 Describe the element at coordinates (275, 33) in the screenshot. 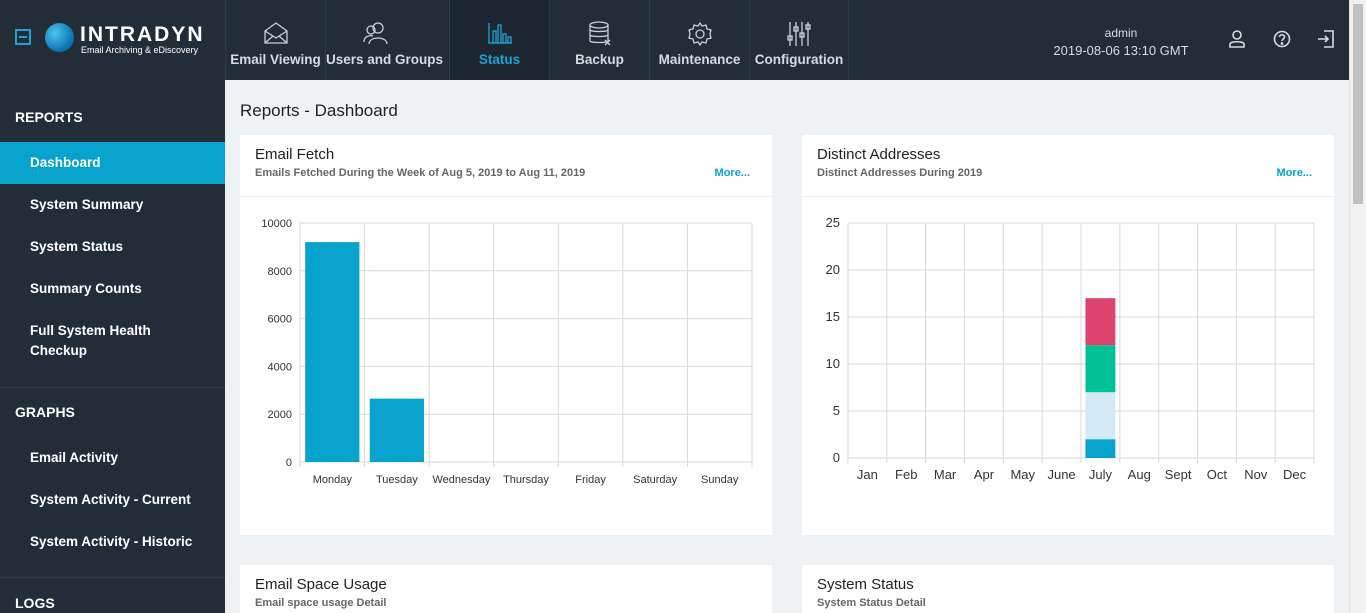

I see `envelope-icon` at that location.